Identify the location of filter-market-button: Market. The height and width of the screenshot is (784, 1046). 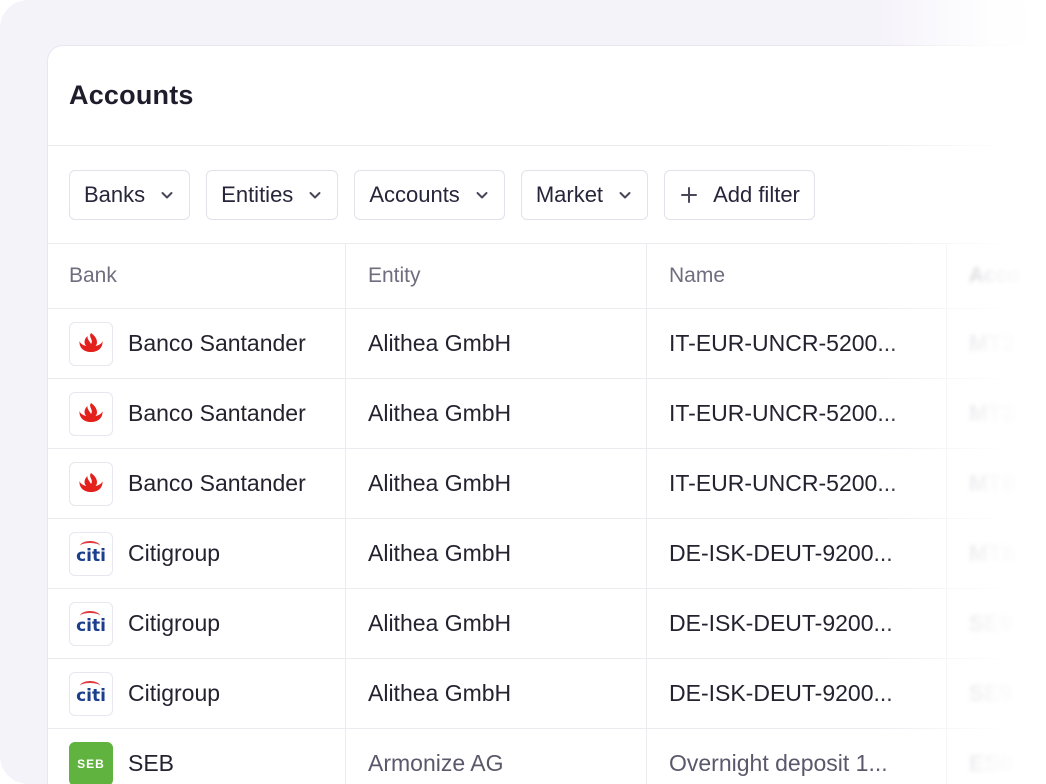
(584, 194).